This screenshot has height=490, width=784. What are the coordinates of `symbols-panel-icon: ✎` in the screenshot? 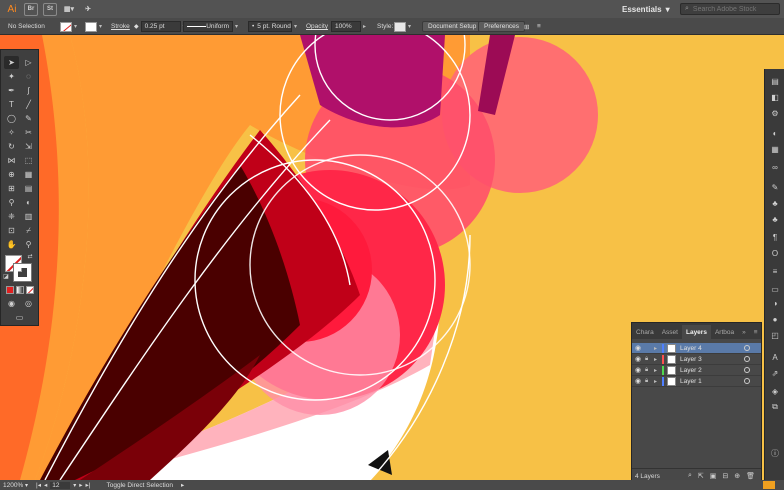 It's located at (775, 187).